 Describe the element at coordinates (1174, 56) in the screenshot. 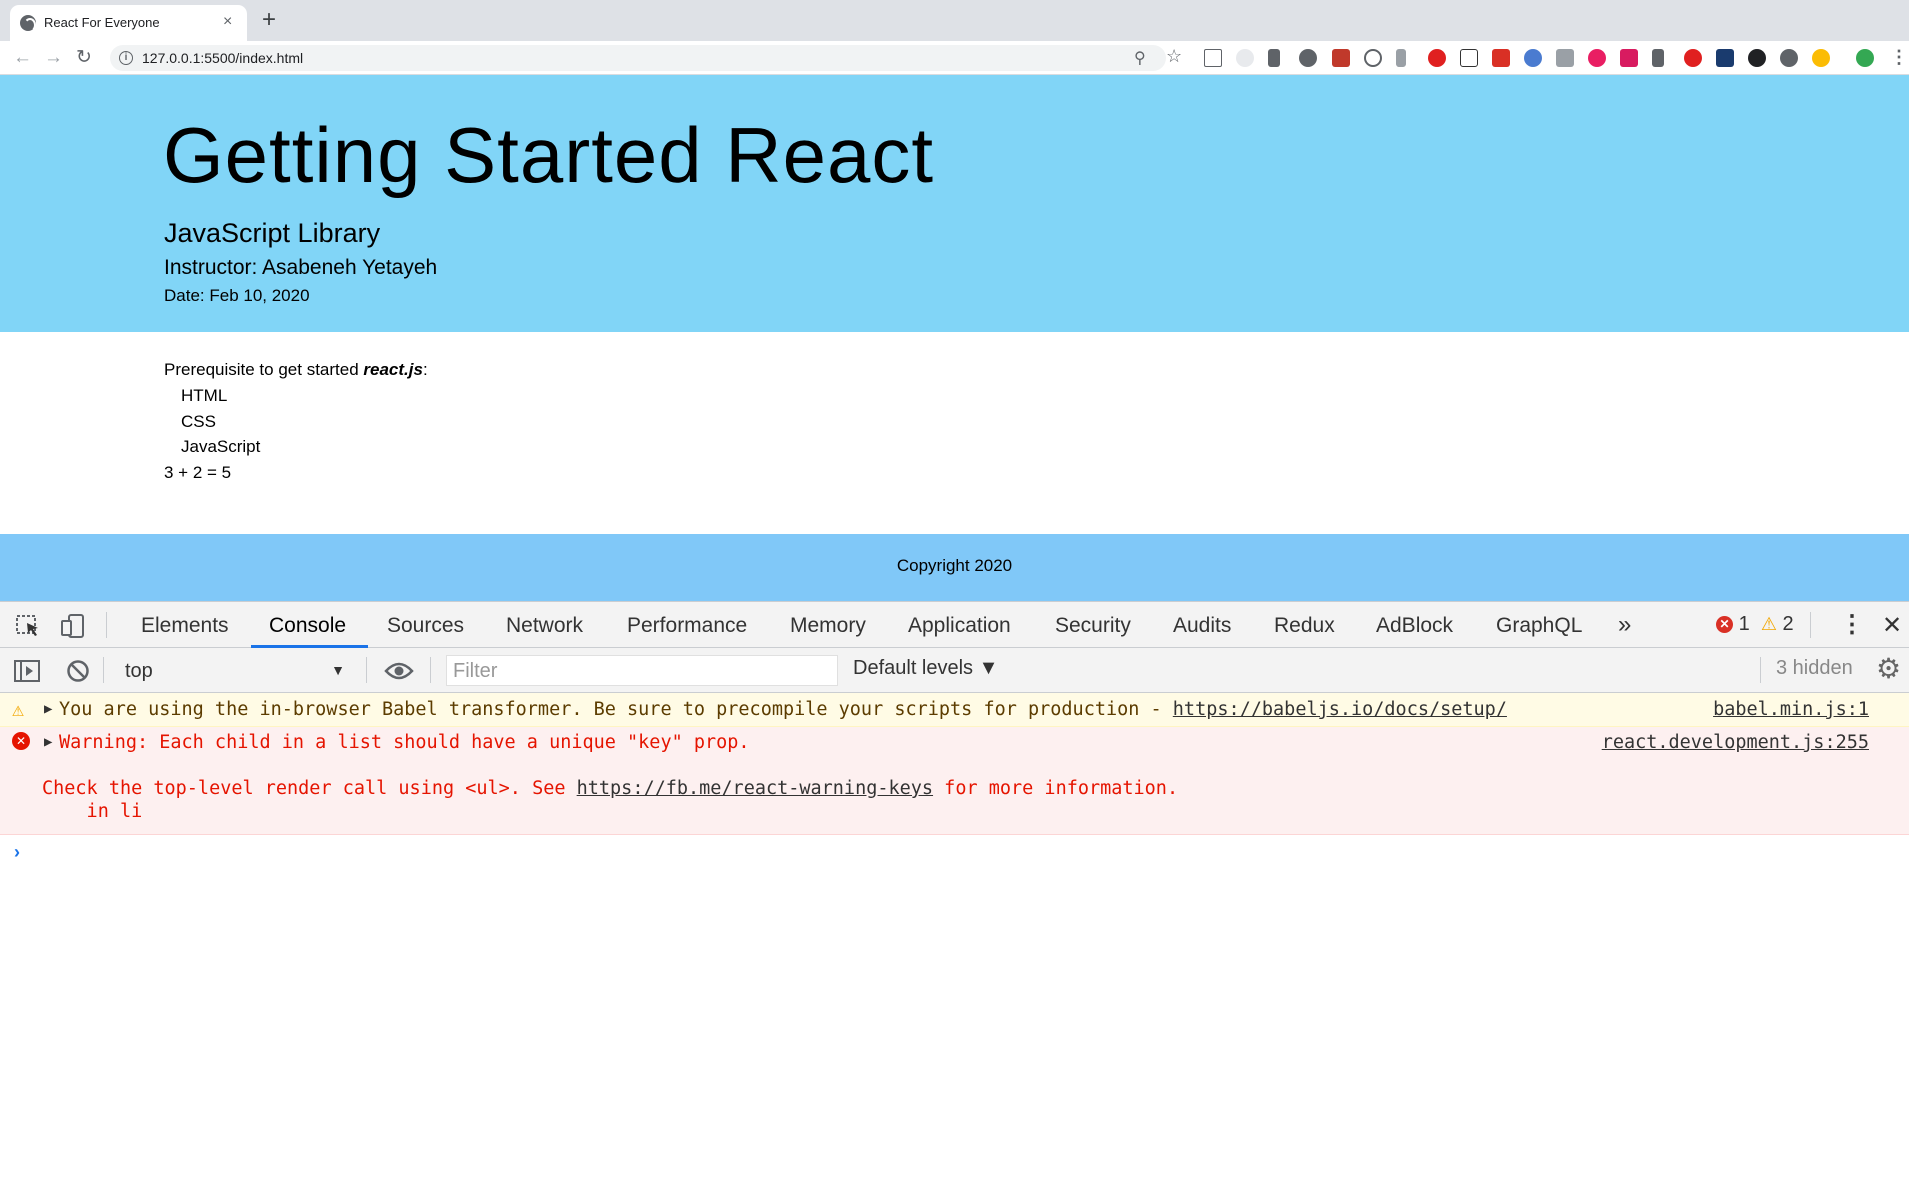

I see `bookmark-star-icon: ☆` at that location.